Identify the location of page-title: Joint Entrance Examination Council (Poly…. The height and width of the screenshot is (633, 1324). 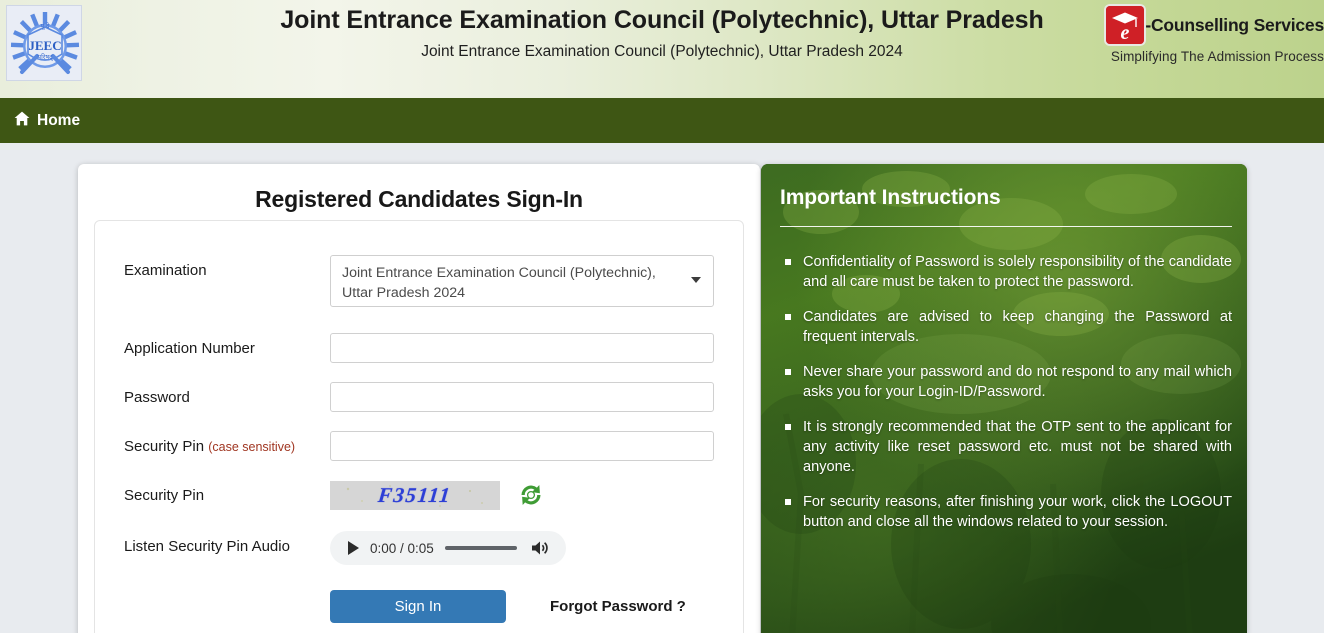
(662, 20).